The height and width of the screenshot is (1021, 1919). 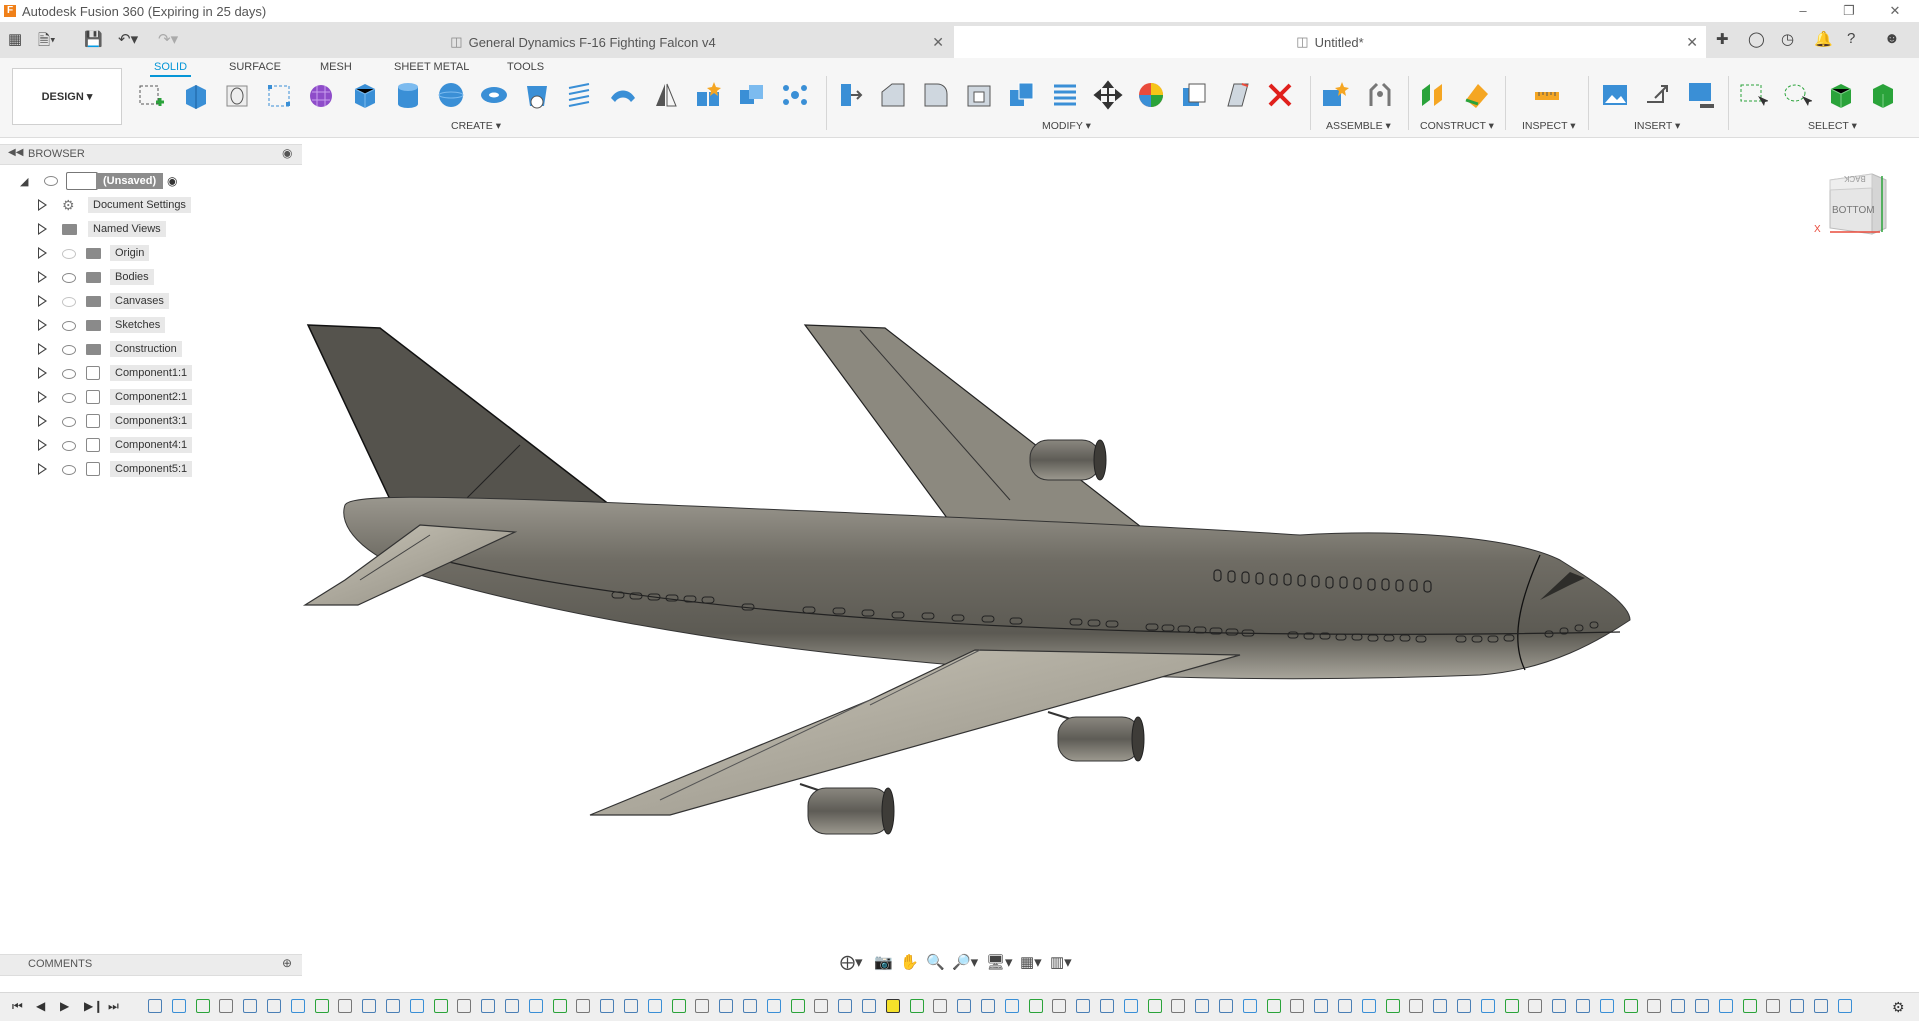 What do you see at coordinates (237, 95) in the screenshot?
I see `revolve-icon` at bounding box center [237, 95].